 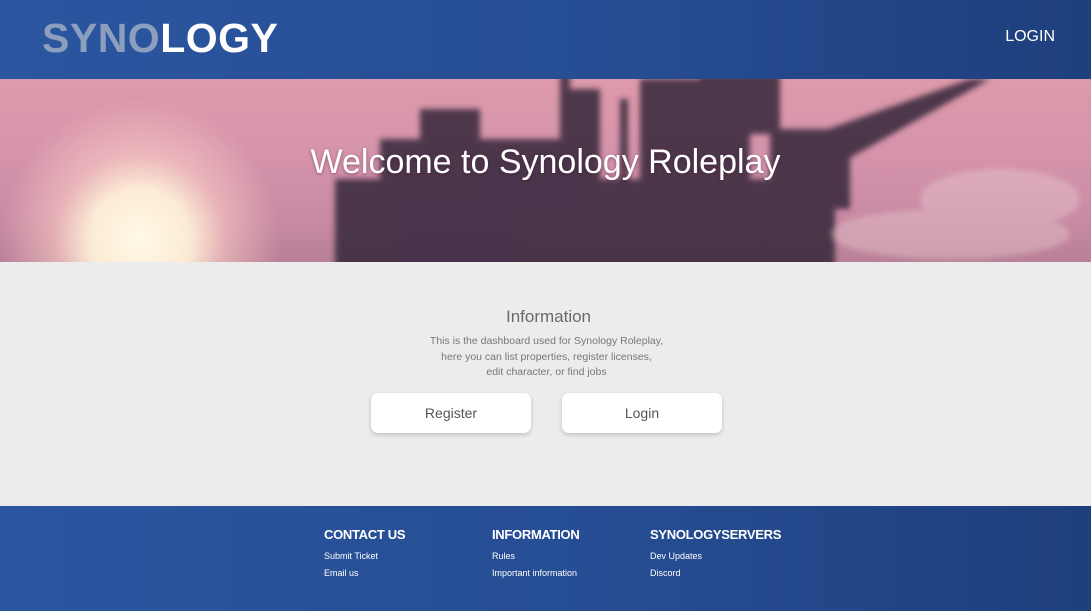 I want to click on hero-title: Welcome to Synology Roleplay, so click(x=545, y=162).